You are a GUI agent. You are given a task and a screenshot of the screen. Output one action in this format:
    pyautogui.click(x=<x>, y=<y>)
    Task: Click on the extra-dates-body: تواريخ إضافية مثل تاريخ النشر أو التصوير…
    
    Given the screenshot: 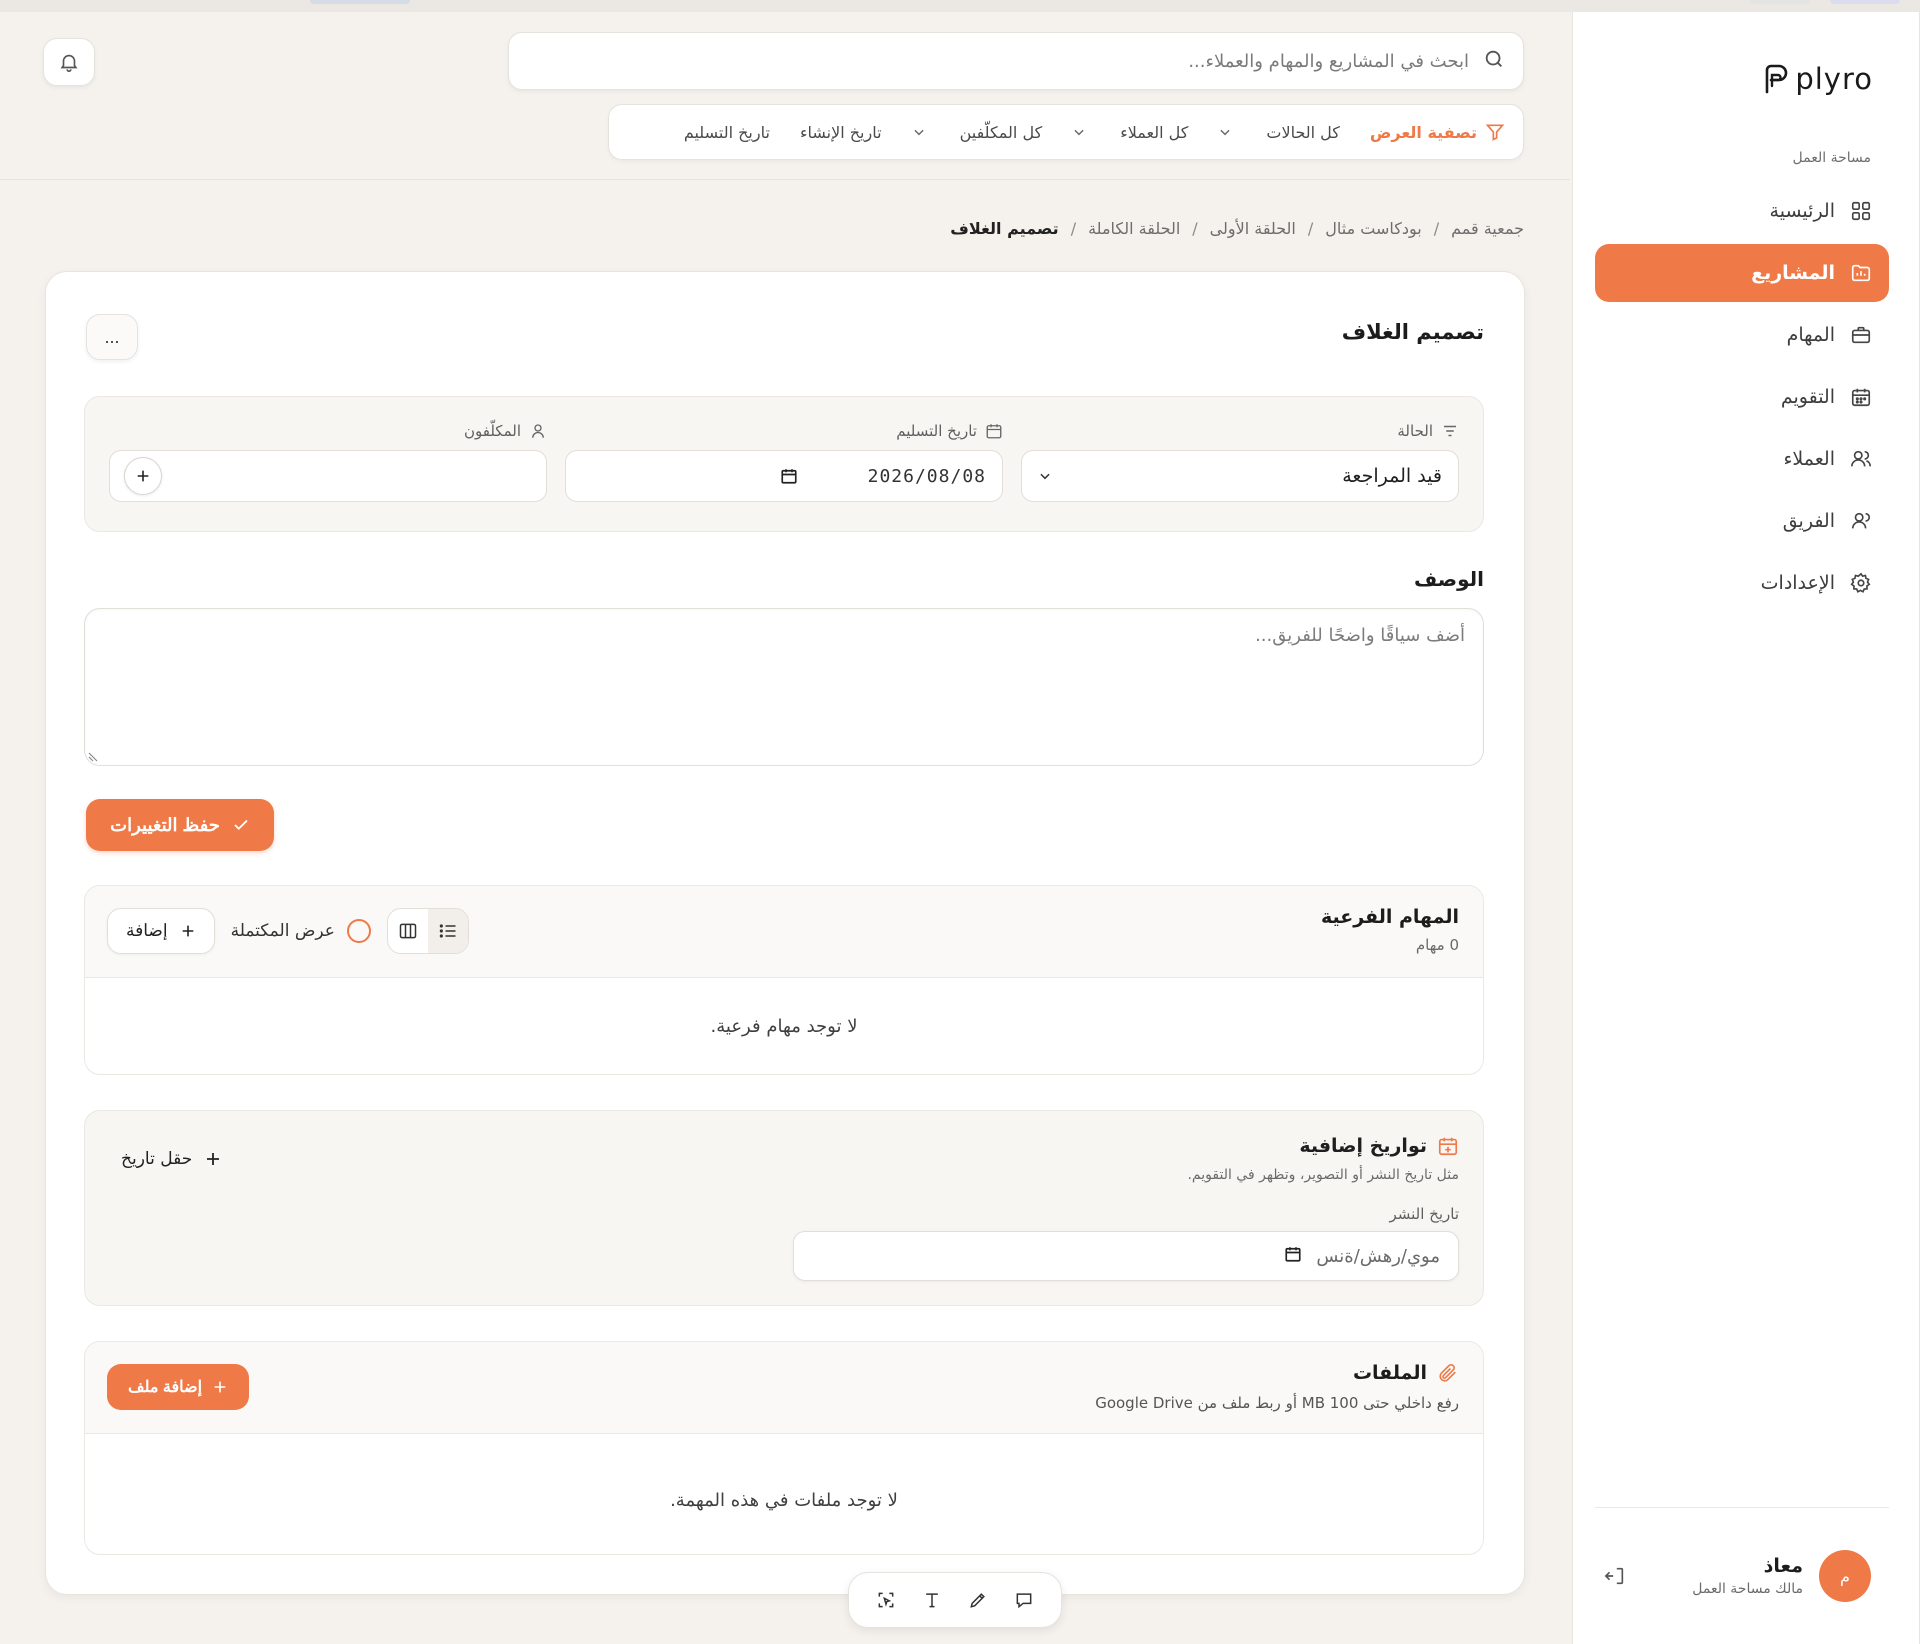 What is the action you would take?
    pyautogui.click(x=784, y=1208)
    